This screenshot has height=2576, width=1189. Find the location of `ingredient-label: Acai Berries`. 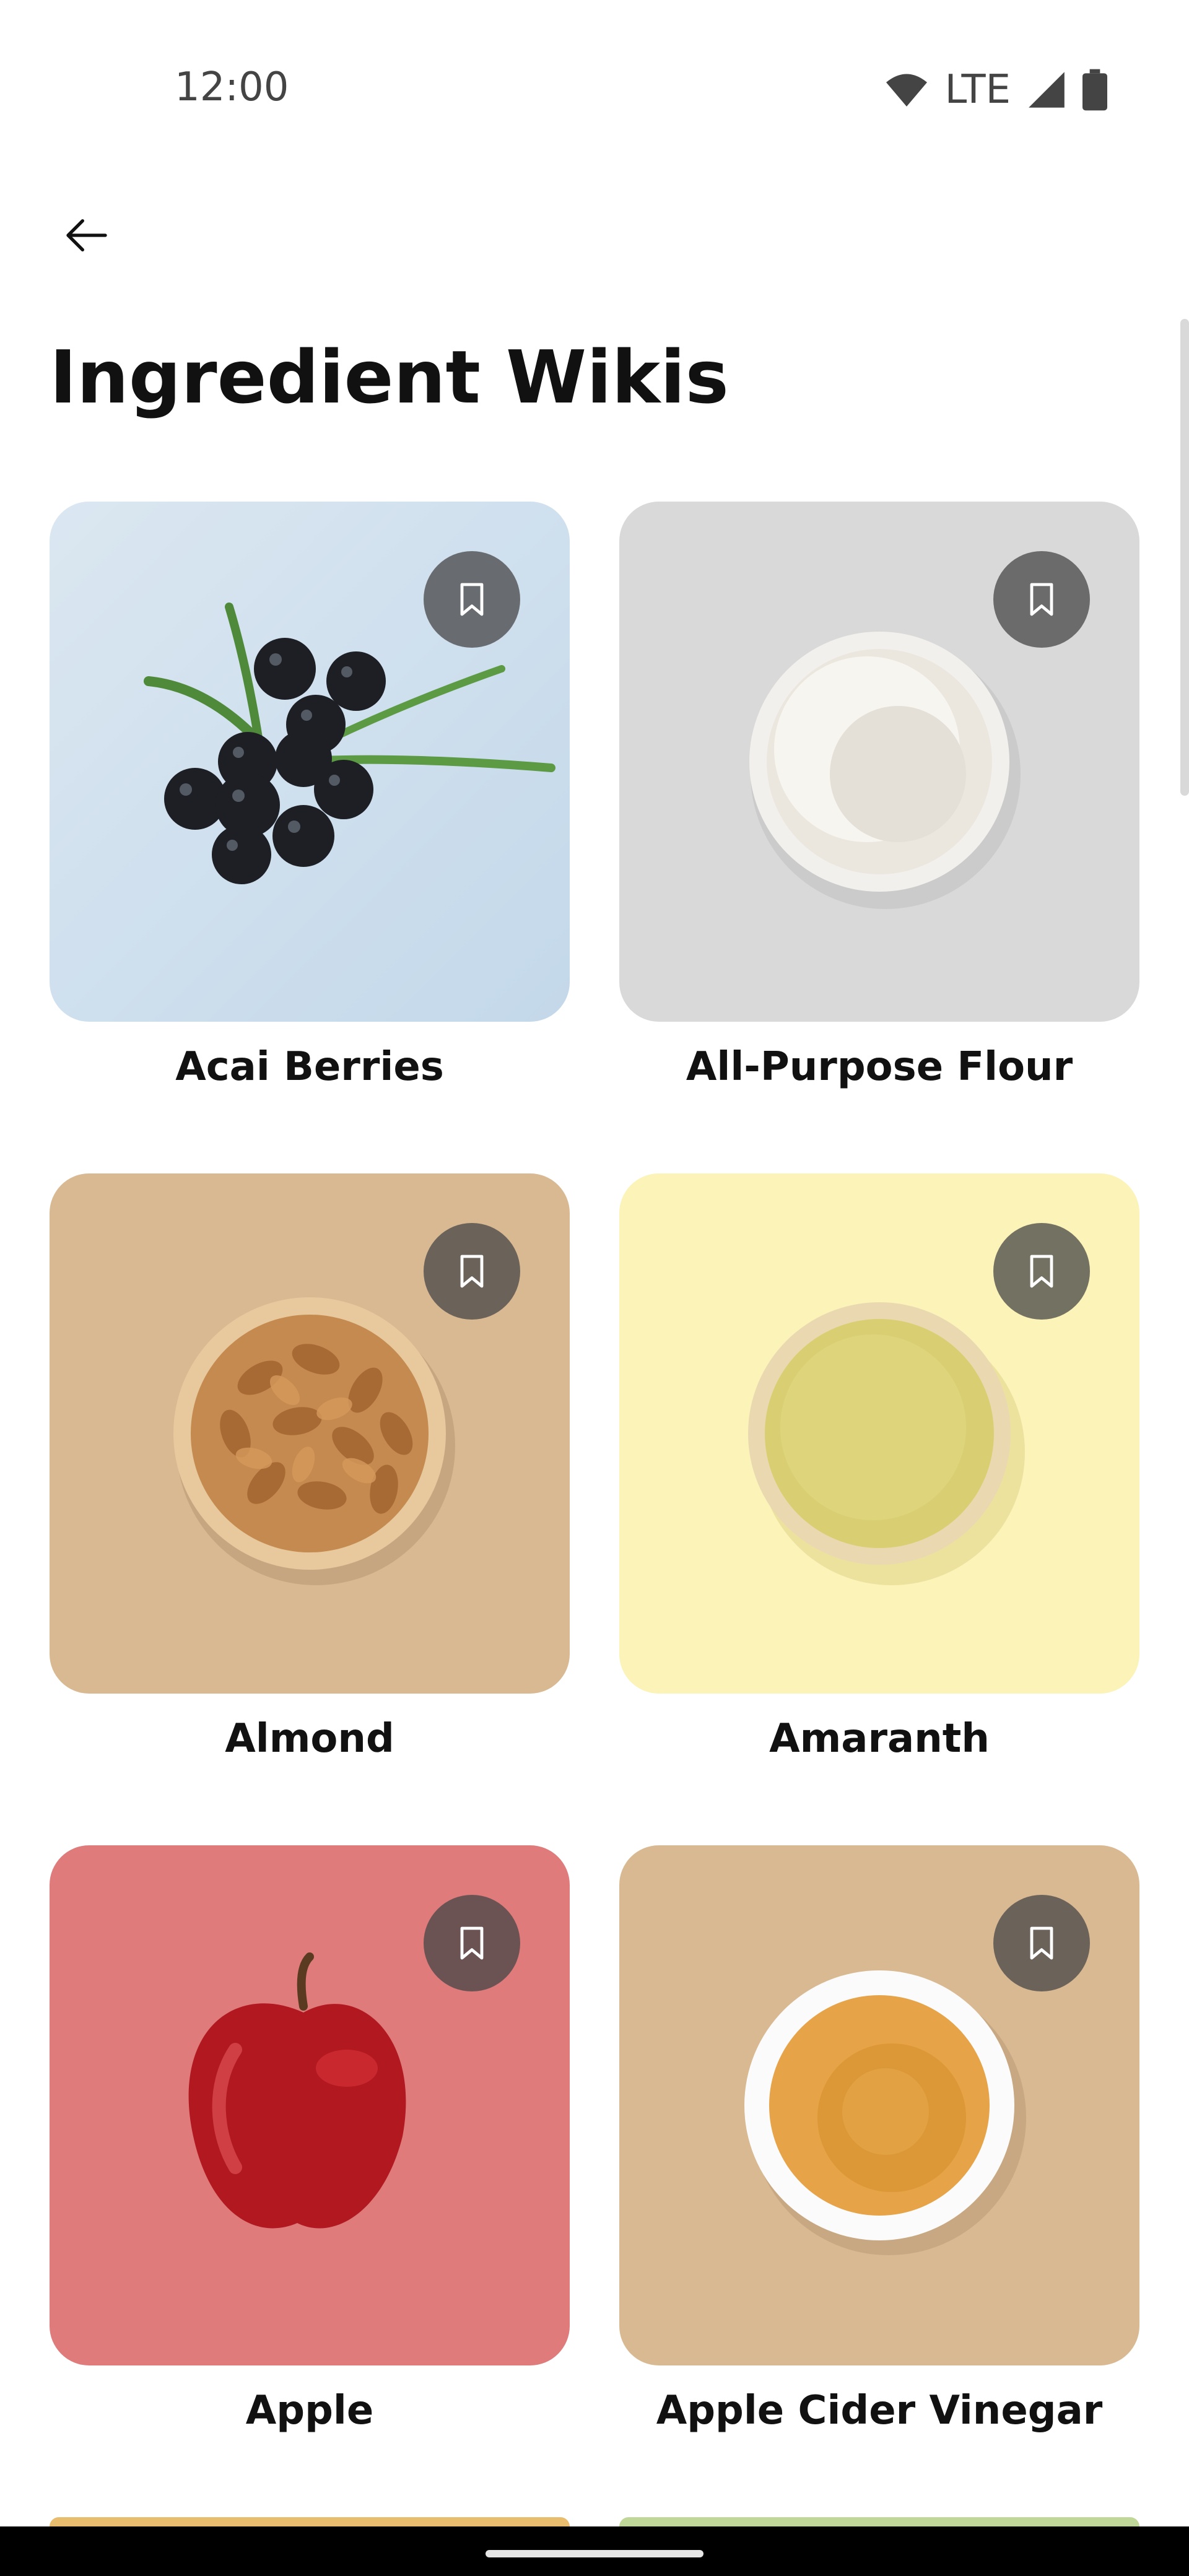

ingredient-label: Acai Berries is located at coordinates (309, 1067).